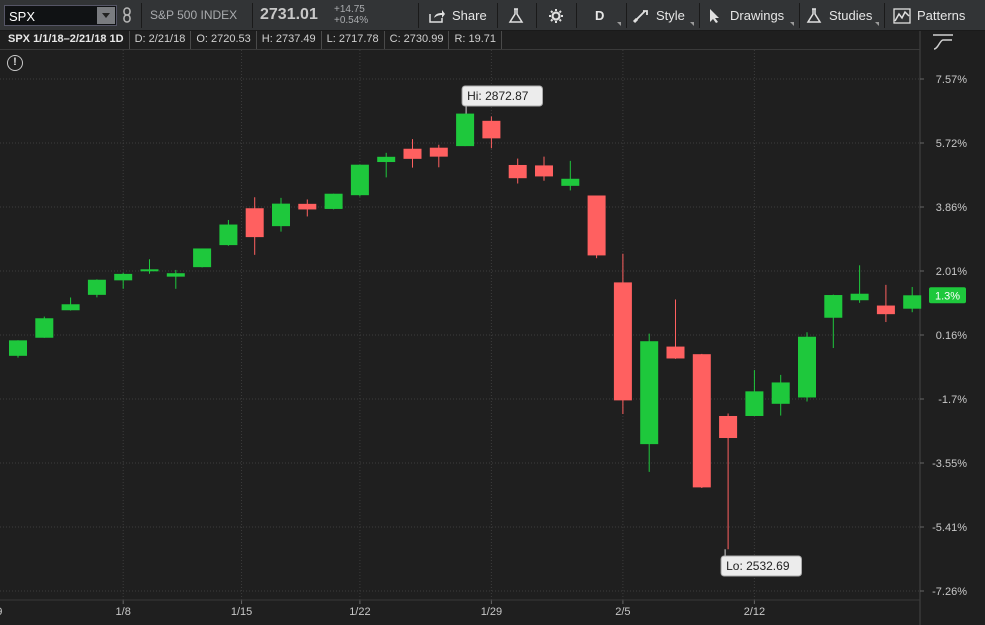 The image size is (985, 625). I want to click on y-tick-label: -1.7%, so click(952, 400).